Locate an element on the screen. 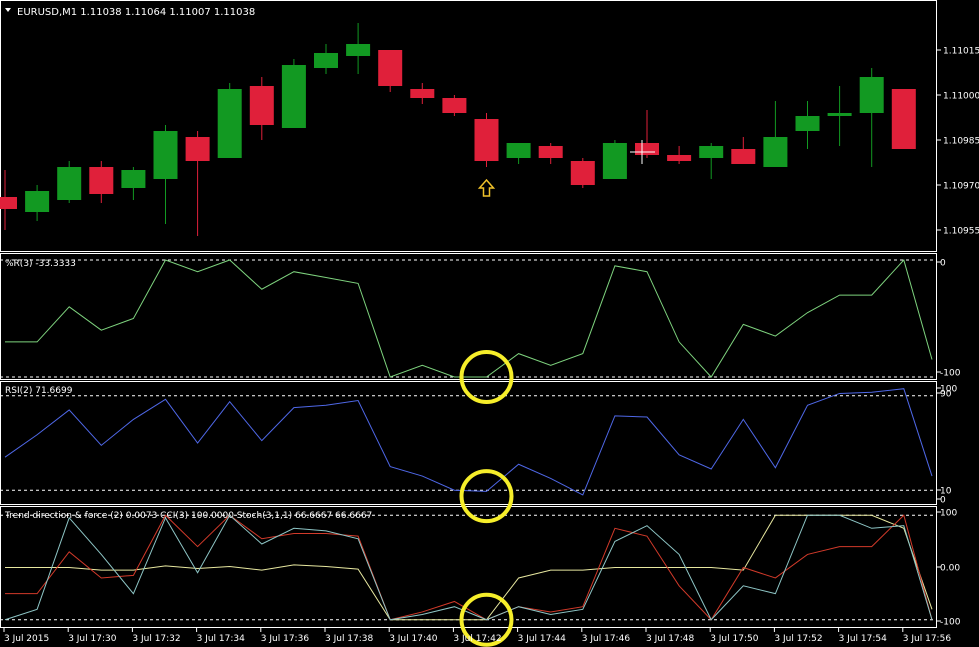 Image resolution: width=979 pixels, height=647 pixels. time-tick-label: 3 Jul 17:52 is located at coordinates (798, 639).